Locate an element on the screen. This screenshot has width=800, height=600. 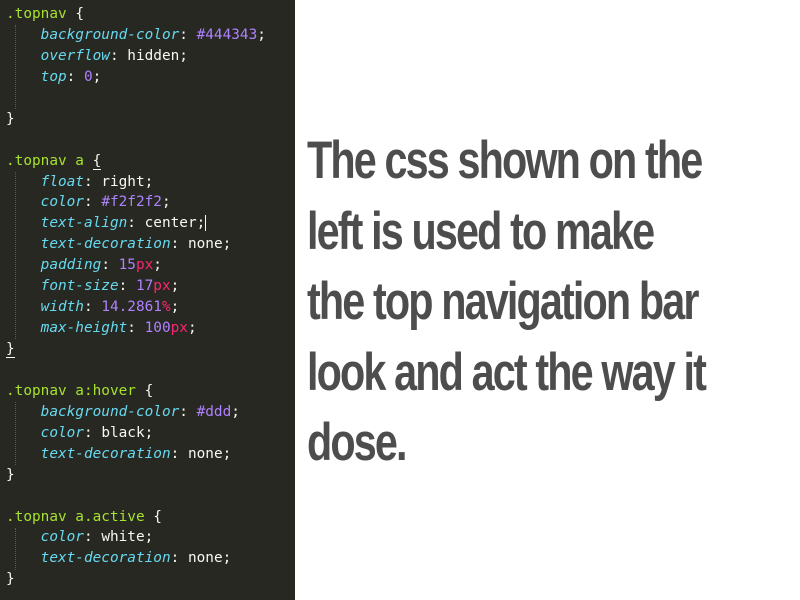
css-property: overflow is located at coordinates (75, 55).